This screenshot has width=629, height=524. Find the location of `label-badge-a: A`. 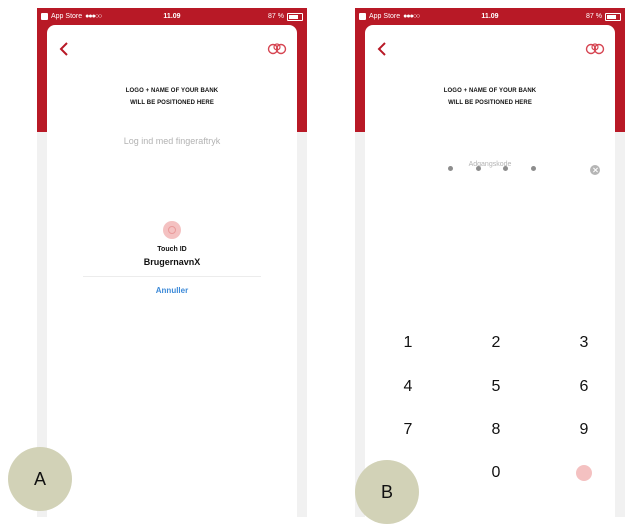

label-badge-a: A is located at coordinates (40, 479).